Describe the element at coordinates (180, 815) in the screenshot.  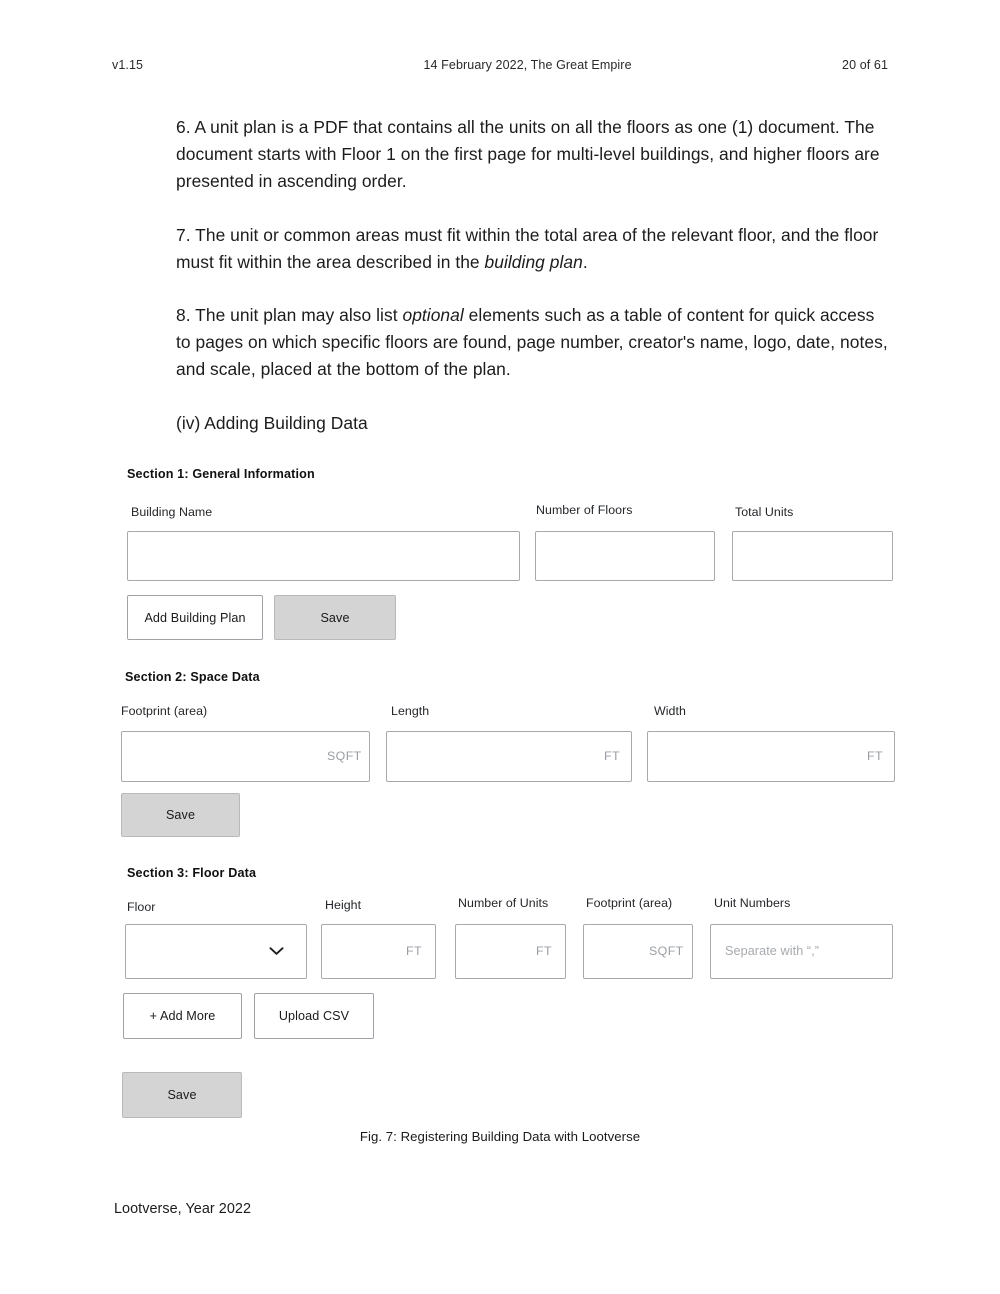
I see `section-2-save-button: Save` at that location.